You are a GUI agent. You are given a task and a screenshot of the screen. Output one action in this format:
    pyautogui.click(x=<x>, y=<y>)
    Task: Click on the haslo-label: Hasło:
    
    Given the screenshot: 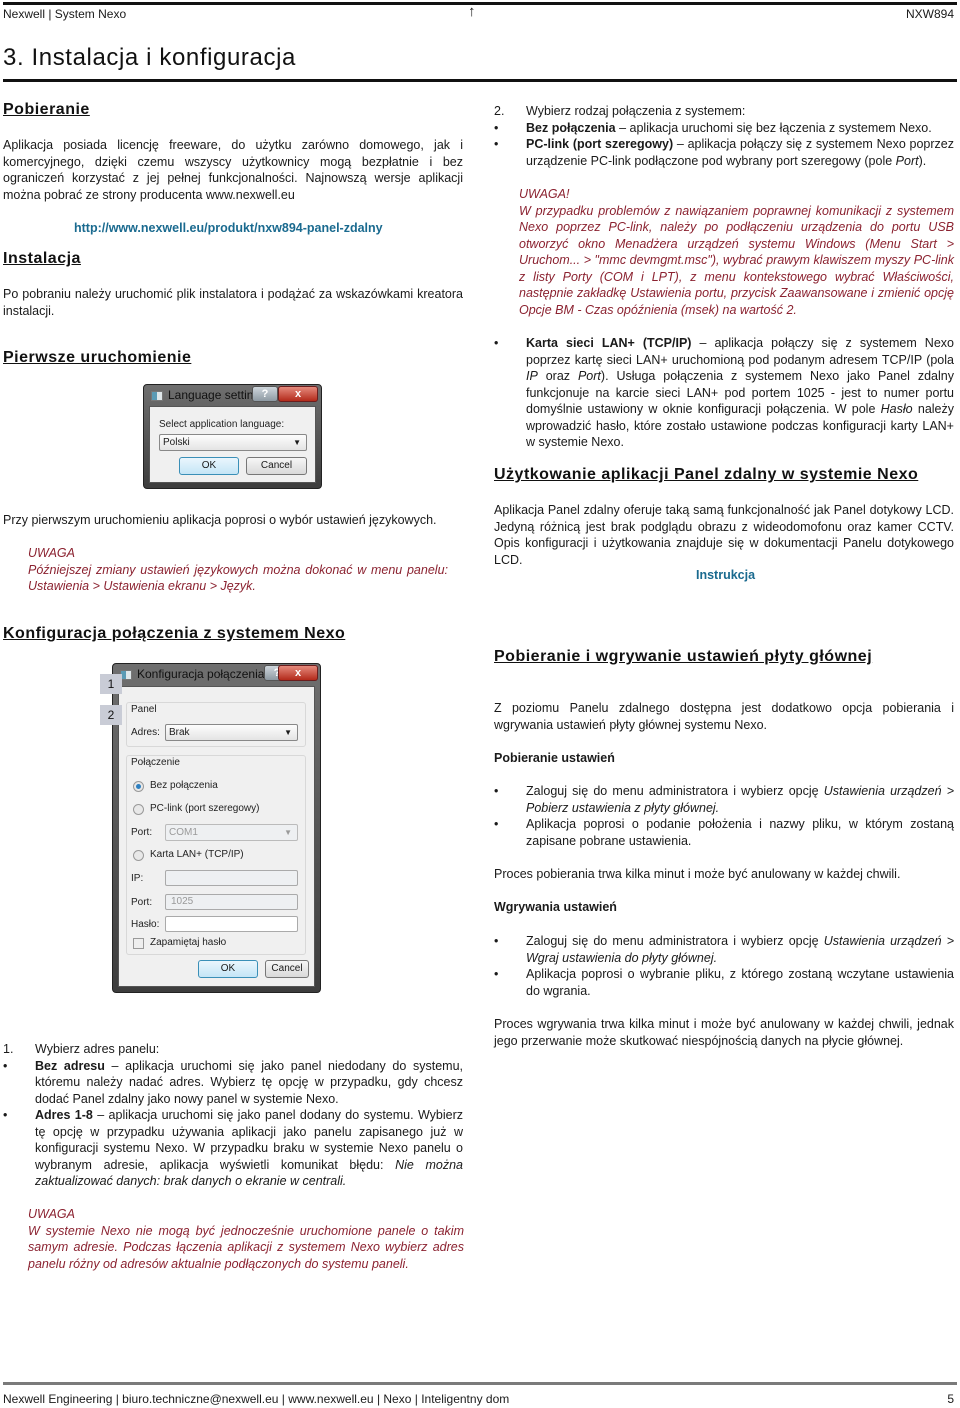 What is the action you would take?
    pyautogui.click(x=145, y=924)
    